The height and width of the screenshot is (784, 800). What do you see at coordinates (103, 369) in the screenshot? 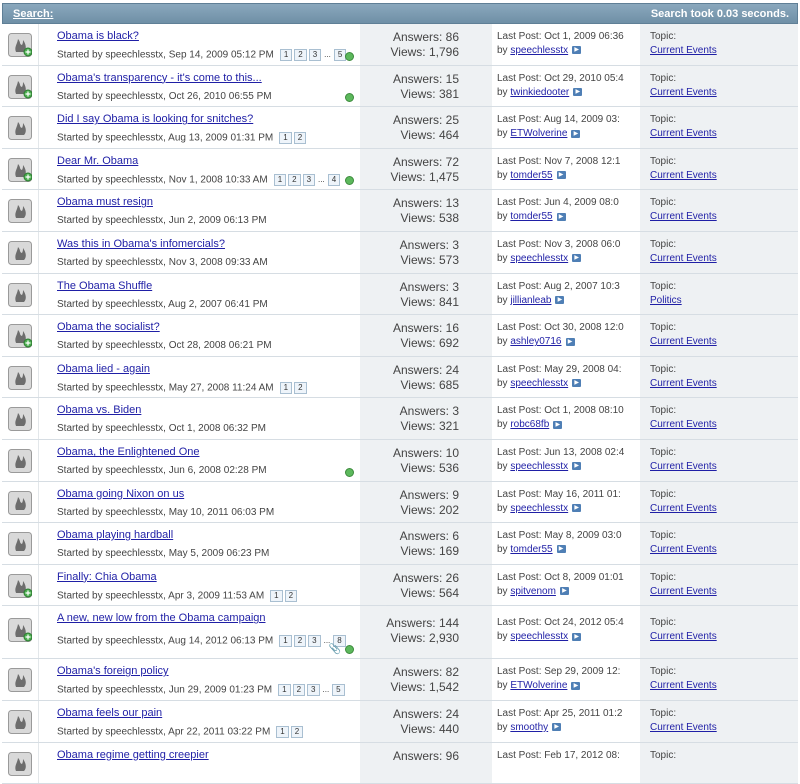
I see `thread-title-link: Obama lied - again` at bounding box center [103, 369].